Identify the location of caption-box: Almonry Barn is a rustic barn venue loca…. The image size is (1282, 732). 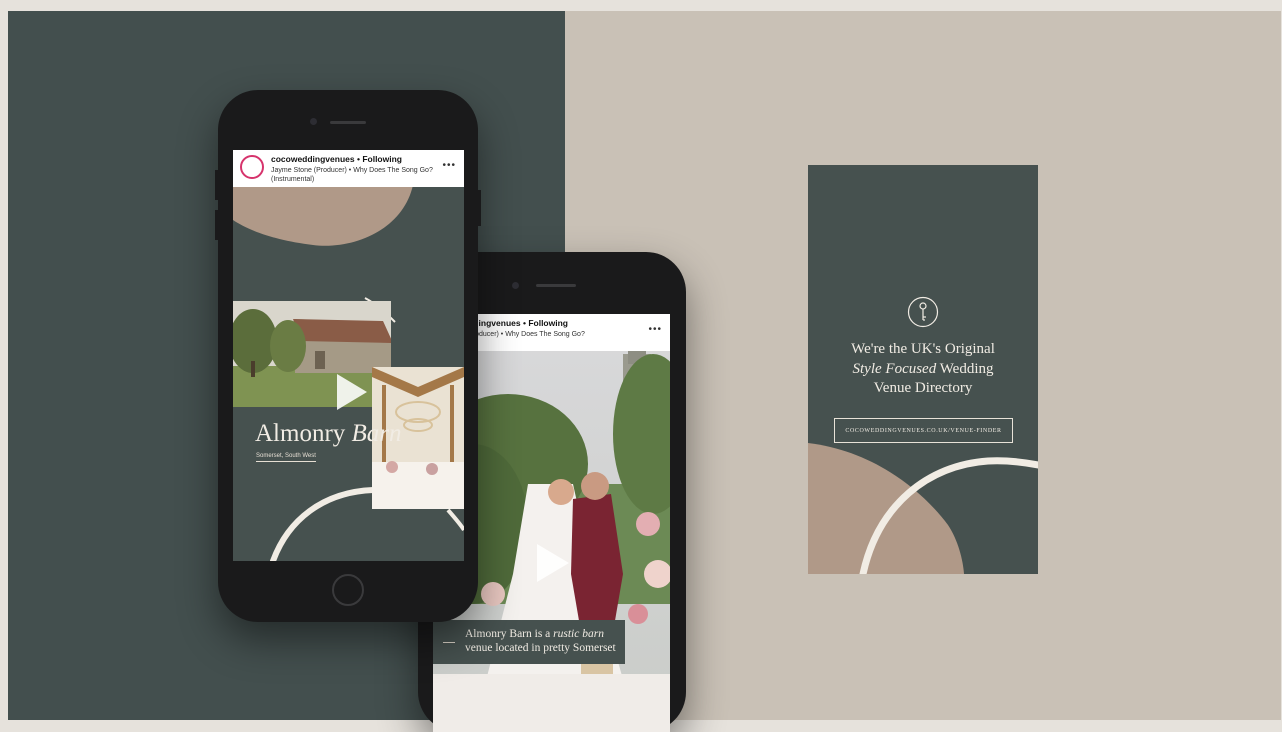
(529, 642).